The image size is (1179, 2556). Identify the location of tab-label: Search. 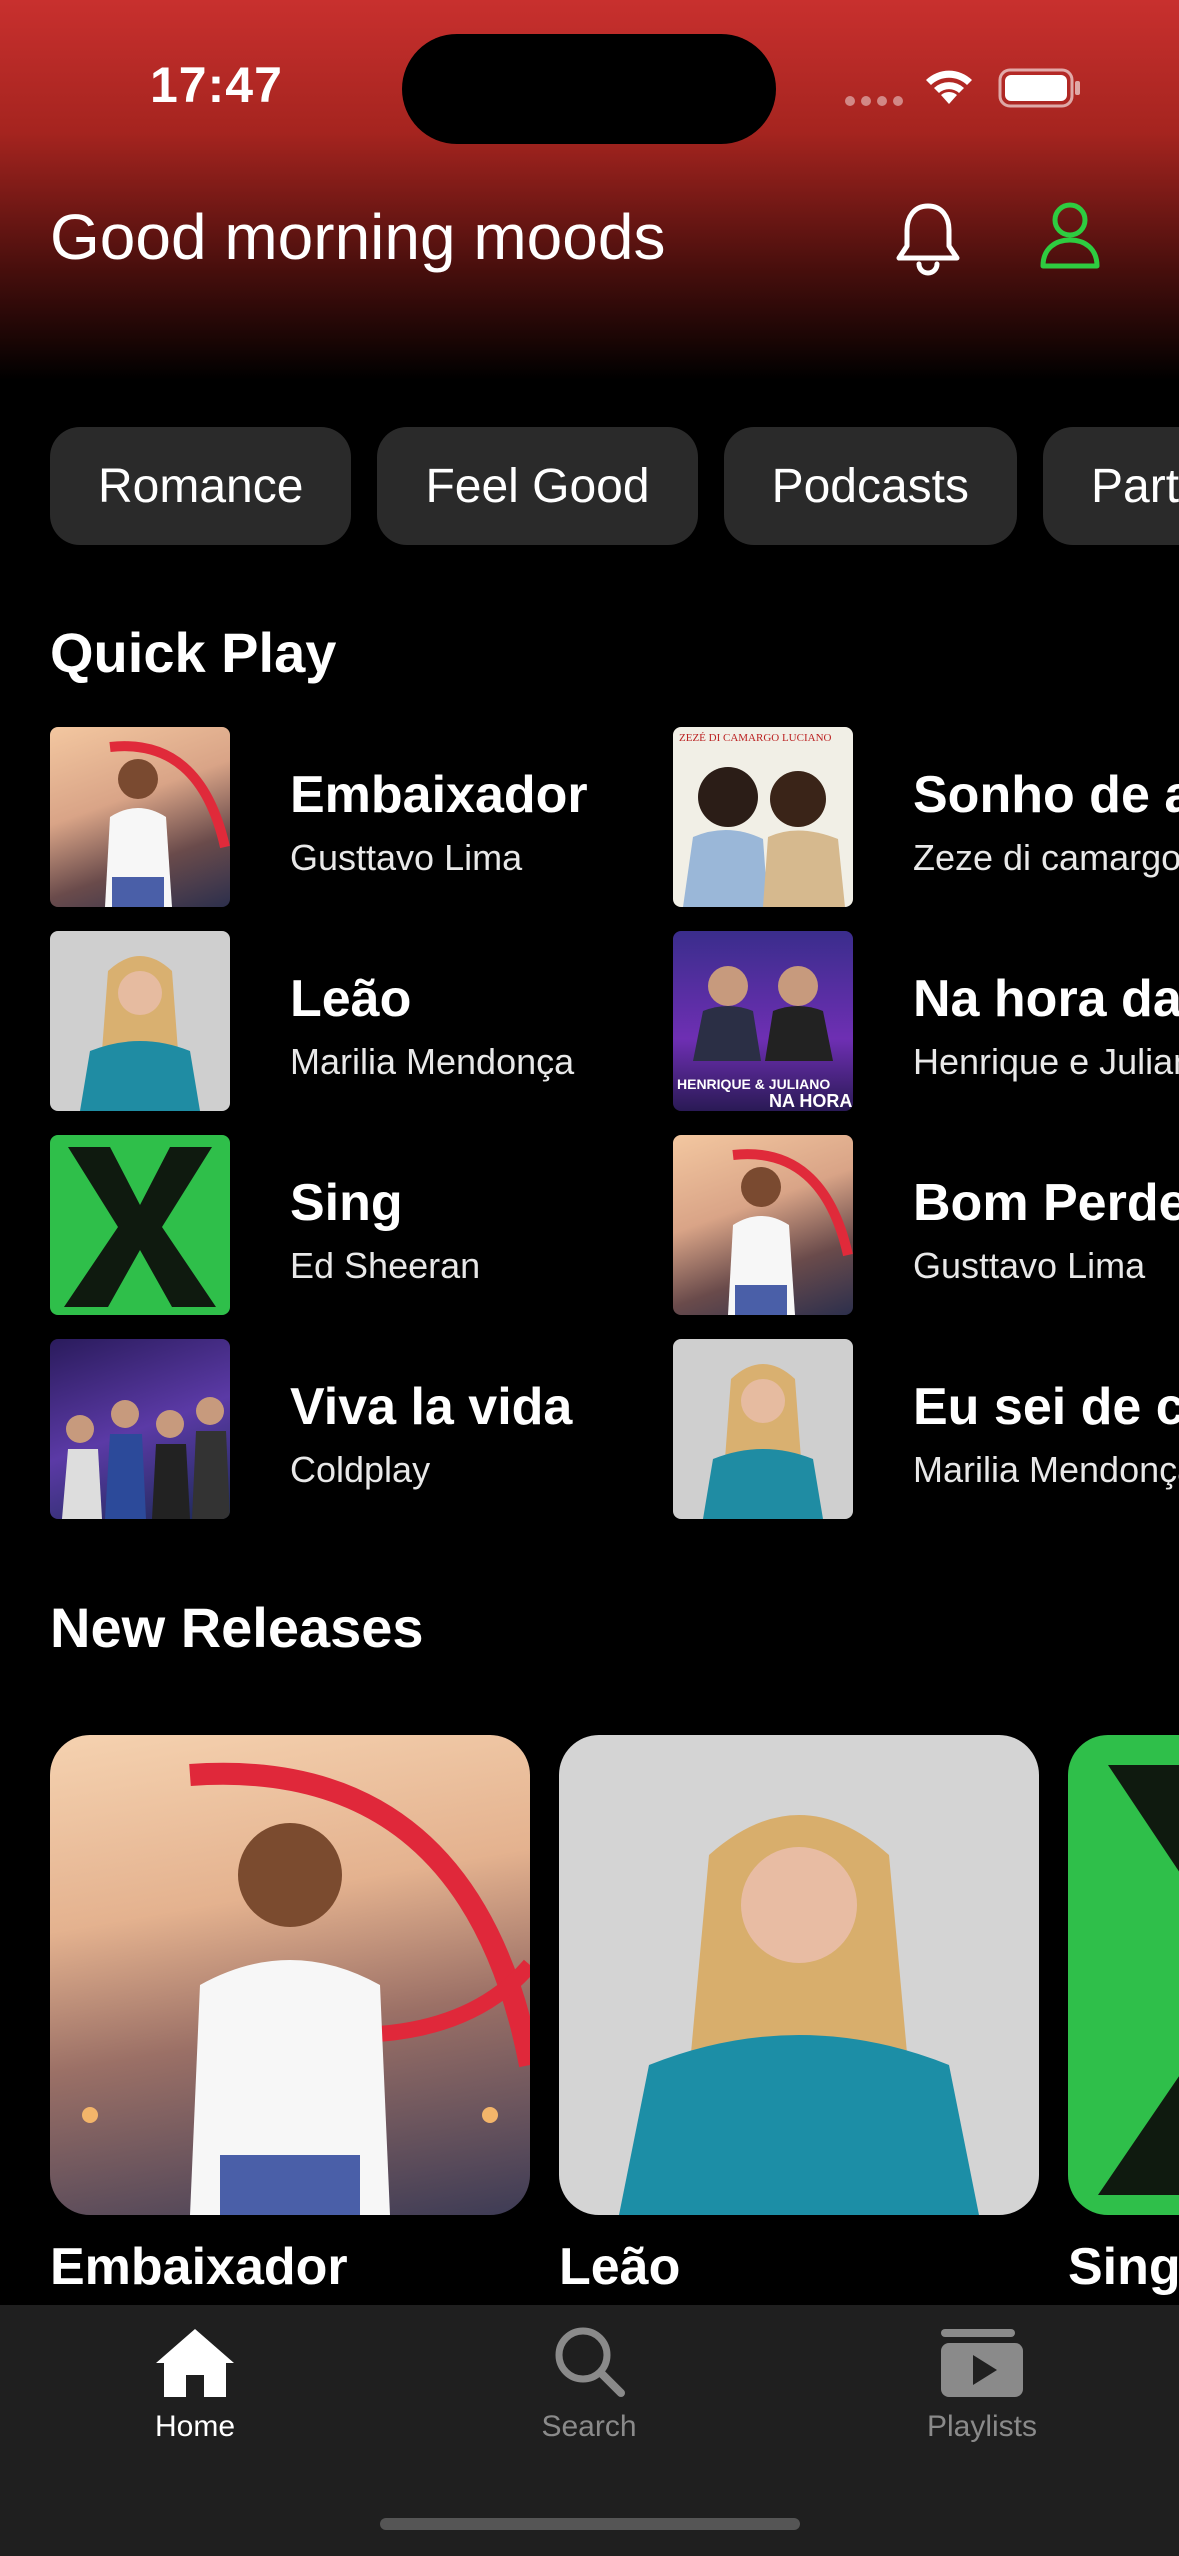
(589, 2426).